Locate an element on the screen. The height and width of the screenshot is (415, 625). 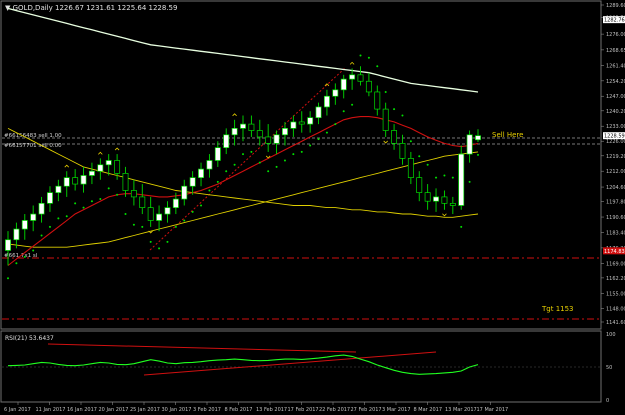
time-tick-label: 25 Jan 2017 is located at coordinates (145, 410).